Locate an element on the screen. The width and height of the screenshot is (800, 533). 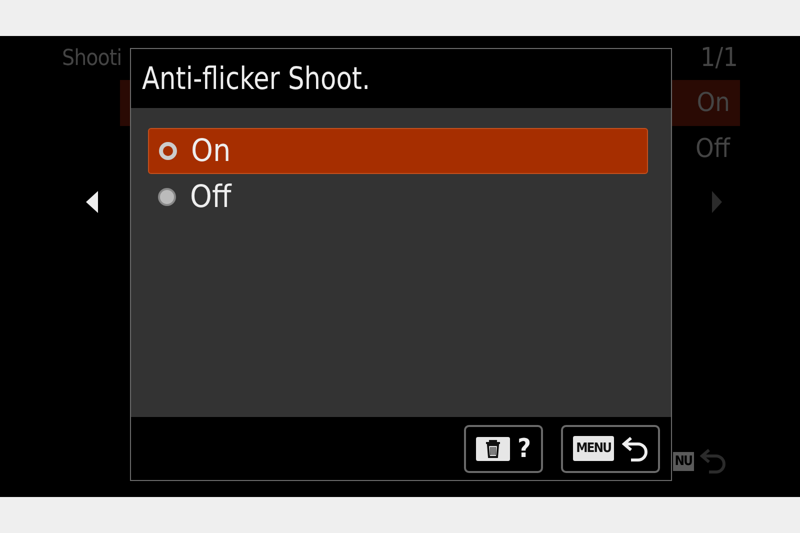
dialog-title: Anti-flicker Shoot. is located at coordinates (256, 78).